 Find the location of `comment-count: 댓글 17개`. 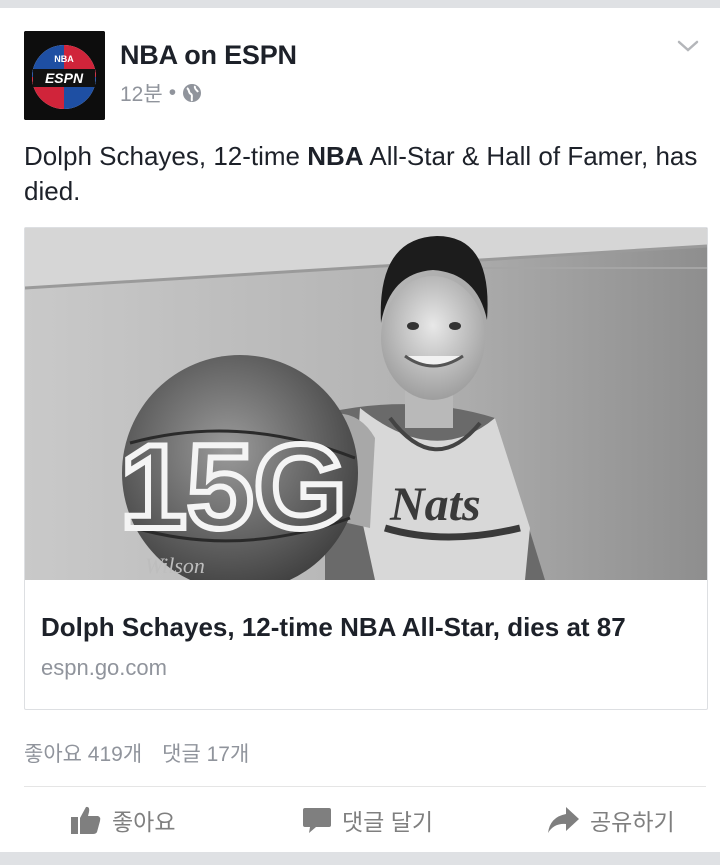

comment-count: 댓글 17개 is located at coordinates (205, 753).